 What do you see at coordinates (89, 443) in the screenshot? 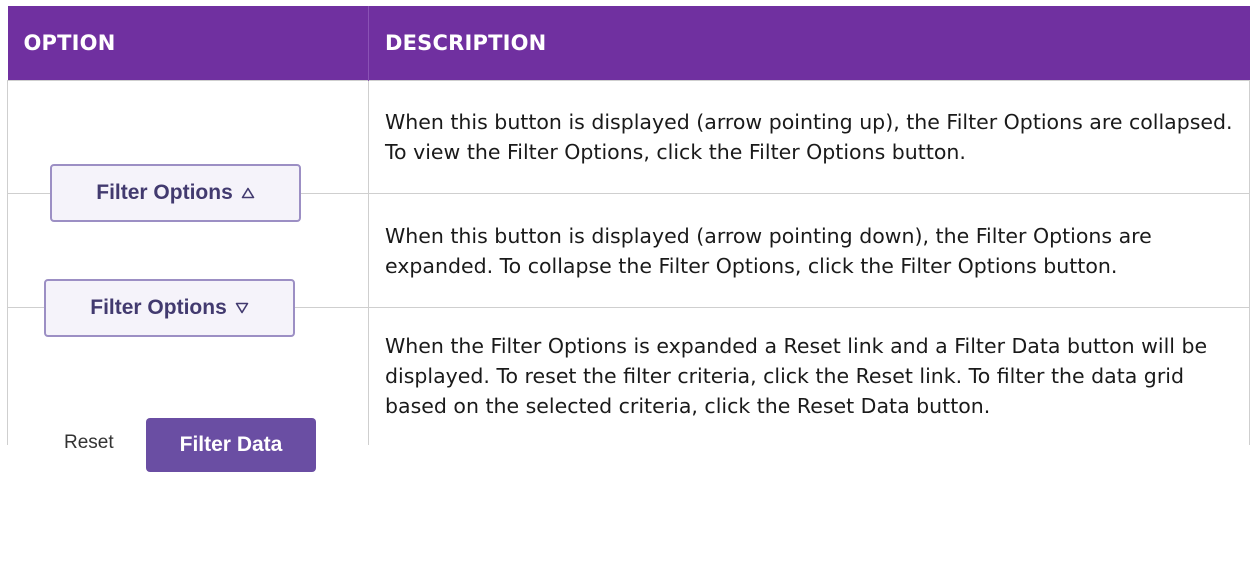
I see `reset-link: Reset` at bounding box center [89, 443].